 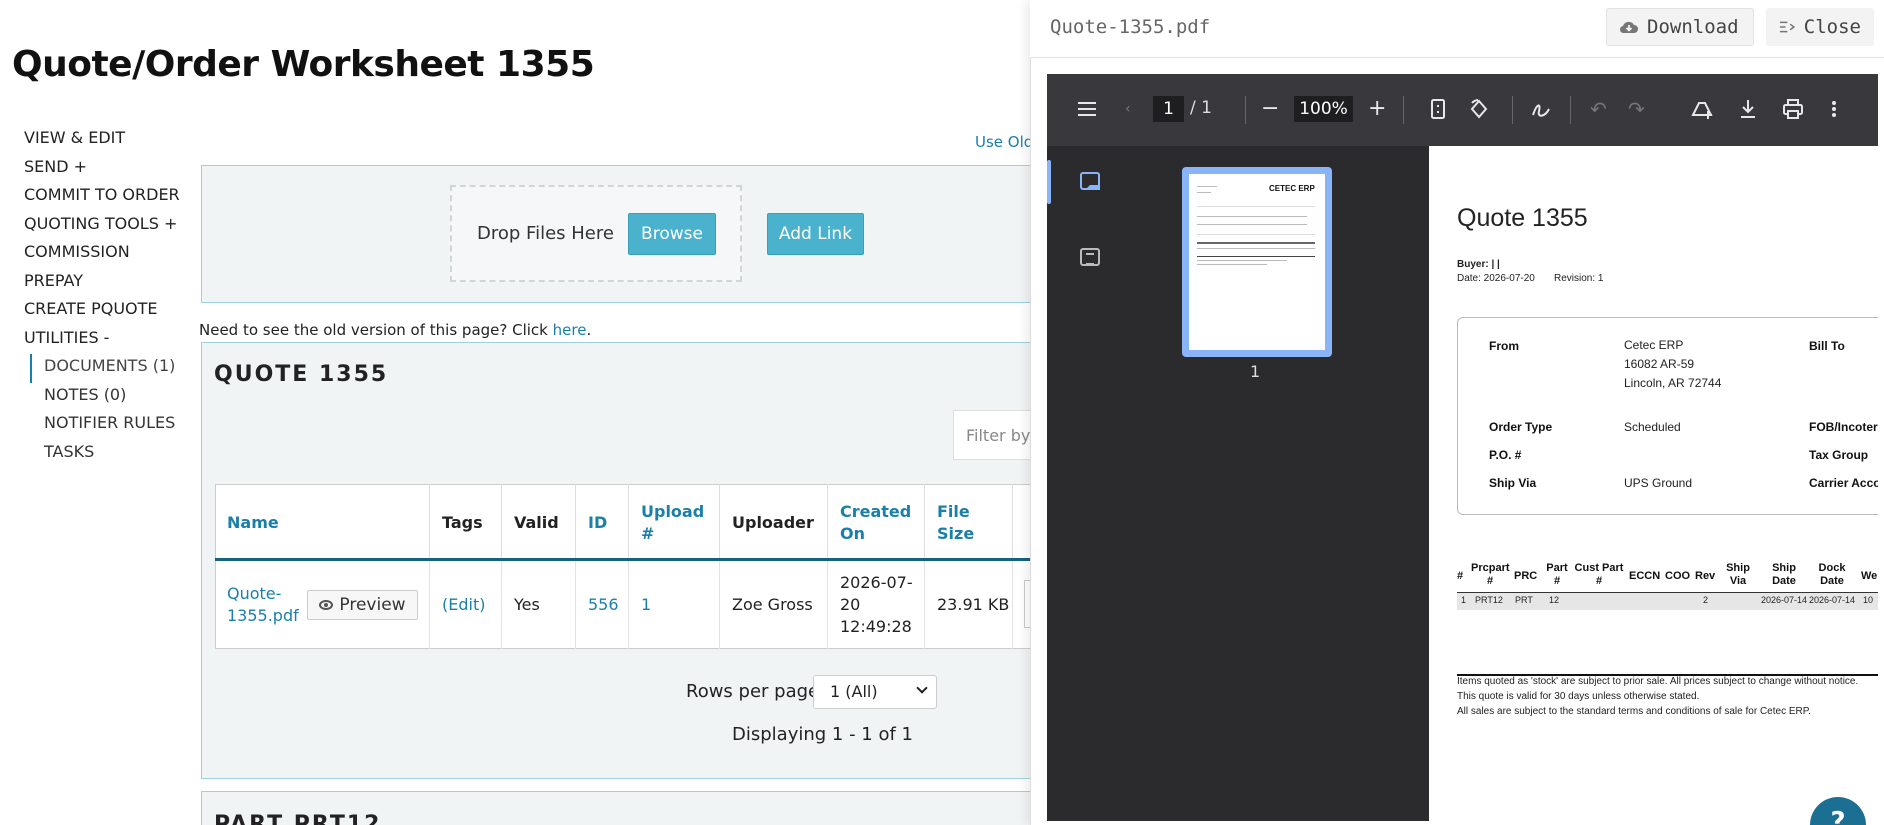 What do you see at coordinates (1130, 27) in the screenshot?
I see `viewer-file-title: Quote-1355.pdf` at bounding box center [1130, 27].